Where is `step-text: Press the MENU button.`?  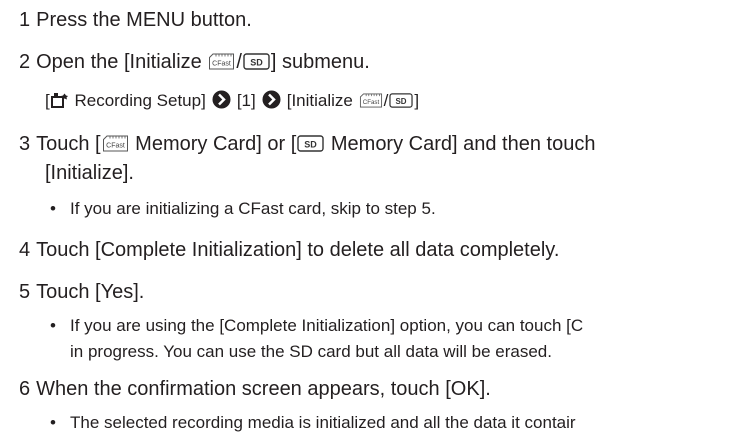
step-text: Press the MENU button. is located at coordinates (144, 20).